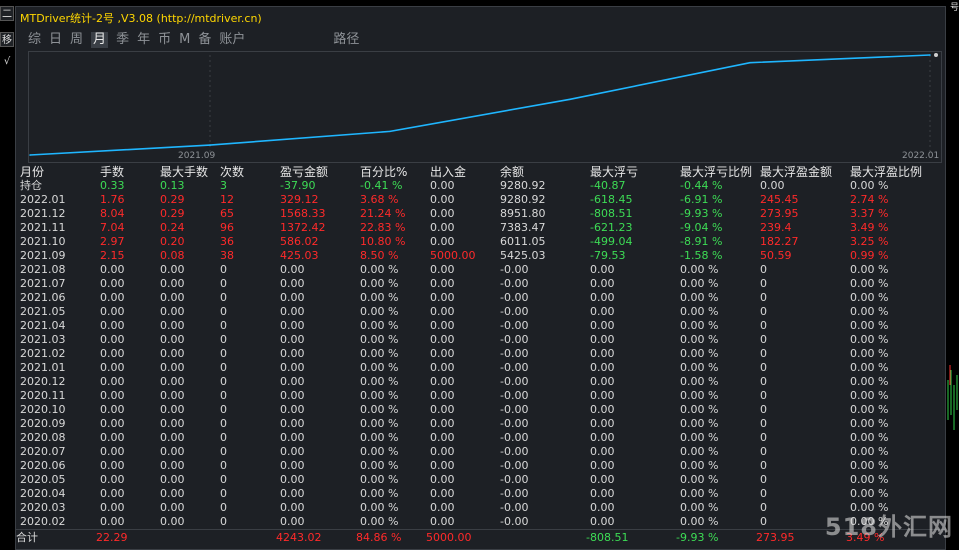 The image size is (959, 550). What do you see at coordinates (869, 479) in the screenshot?
I see `table-row-21-cell-11: 0.00 %` at bounding box center [869, 479].